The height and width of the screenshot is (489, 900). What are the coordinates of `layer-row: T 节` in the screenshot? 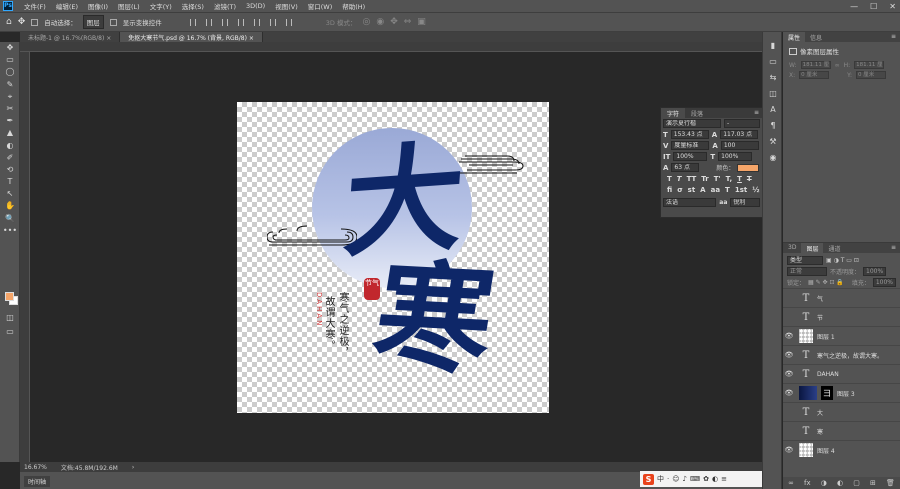 It's located at (841, 316).